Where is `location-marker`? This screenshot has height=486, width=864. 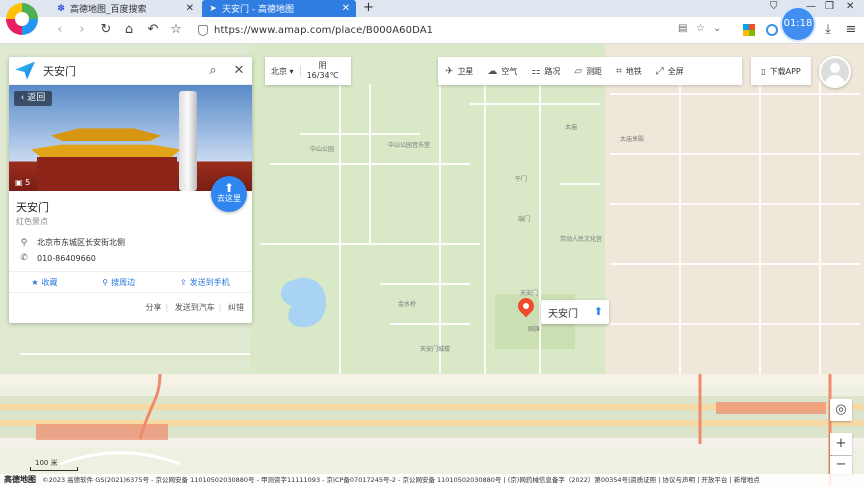
location-marker is located at coordinates (526, 307).